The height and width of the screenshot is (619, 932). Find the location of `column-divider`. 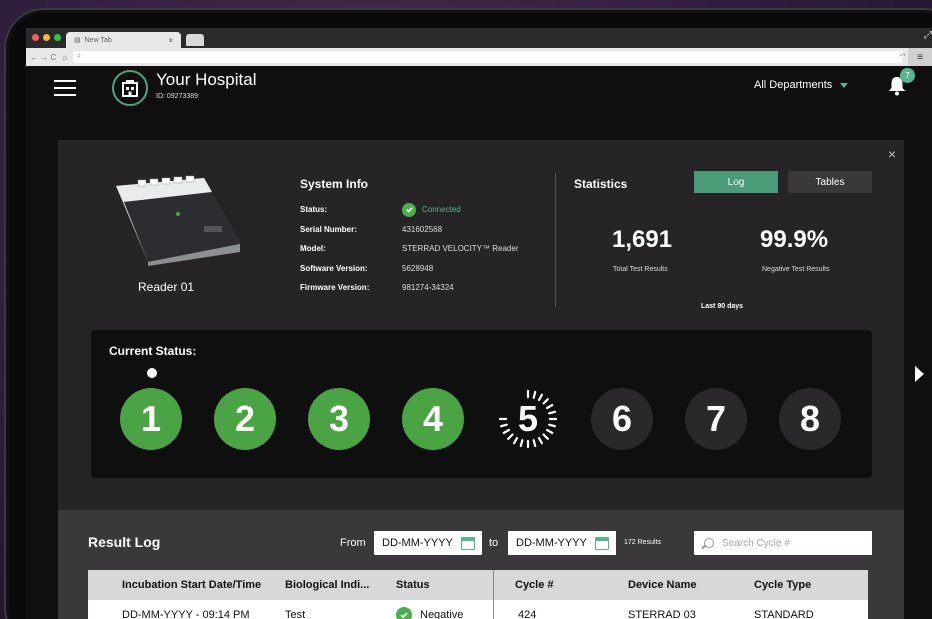

column-divider is located at coordinates (493, 585).